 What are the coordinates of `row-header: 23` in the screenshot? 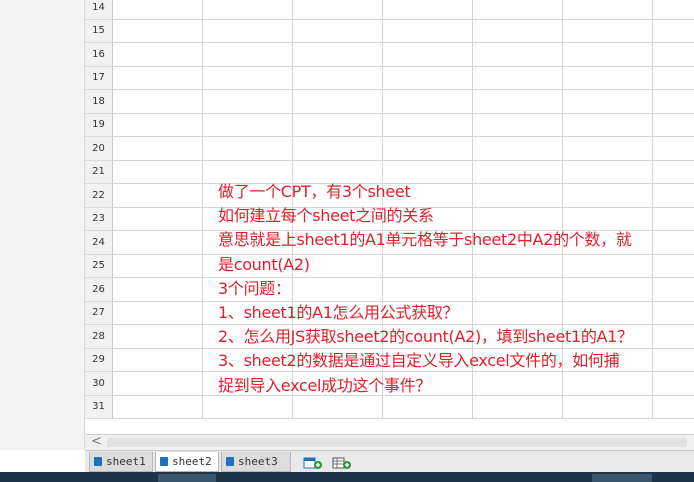 It's located at (99, 219).